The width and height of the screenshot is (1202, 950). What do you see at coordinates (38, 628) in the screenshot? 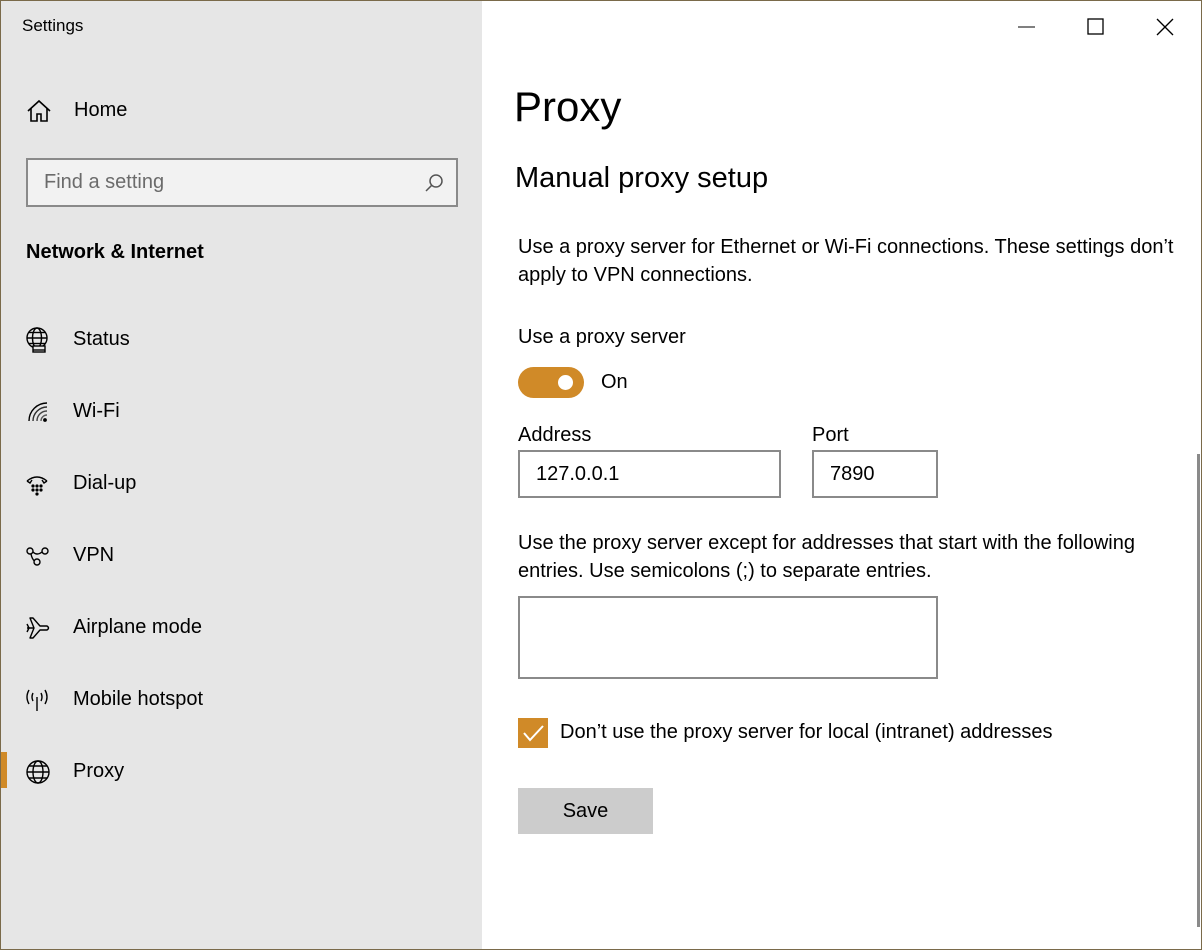
I see `airplane-icon` at bounding box center [38, 628].